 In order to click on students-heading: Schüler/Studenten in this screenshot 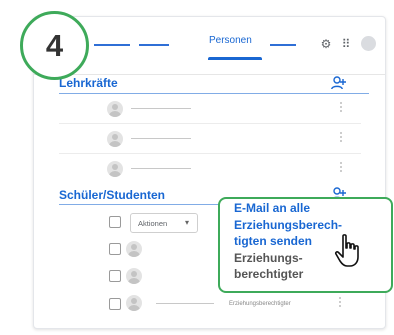, I will do `click(112, 195)`.